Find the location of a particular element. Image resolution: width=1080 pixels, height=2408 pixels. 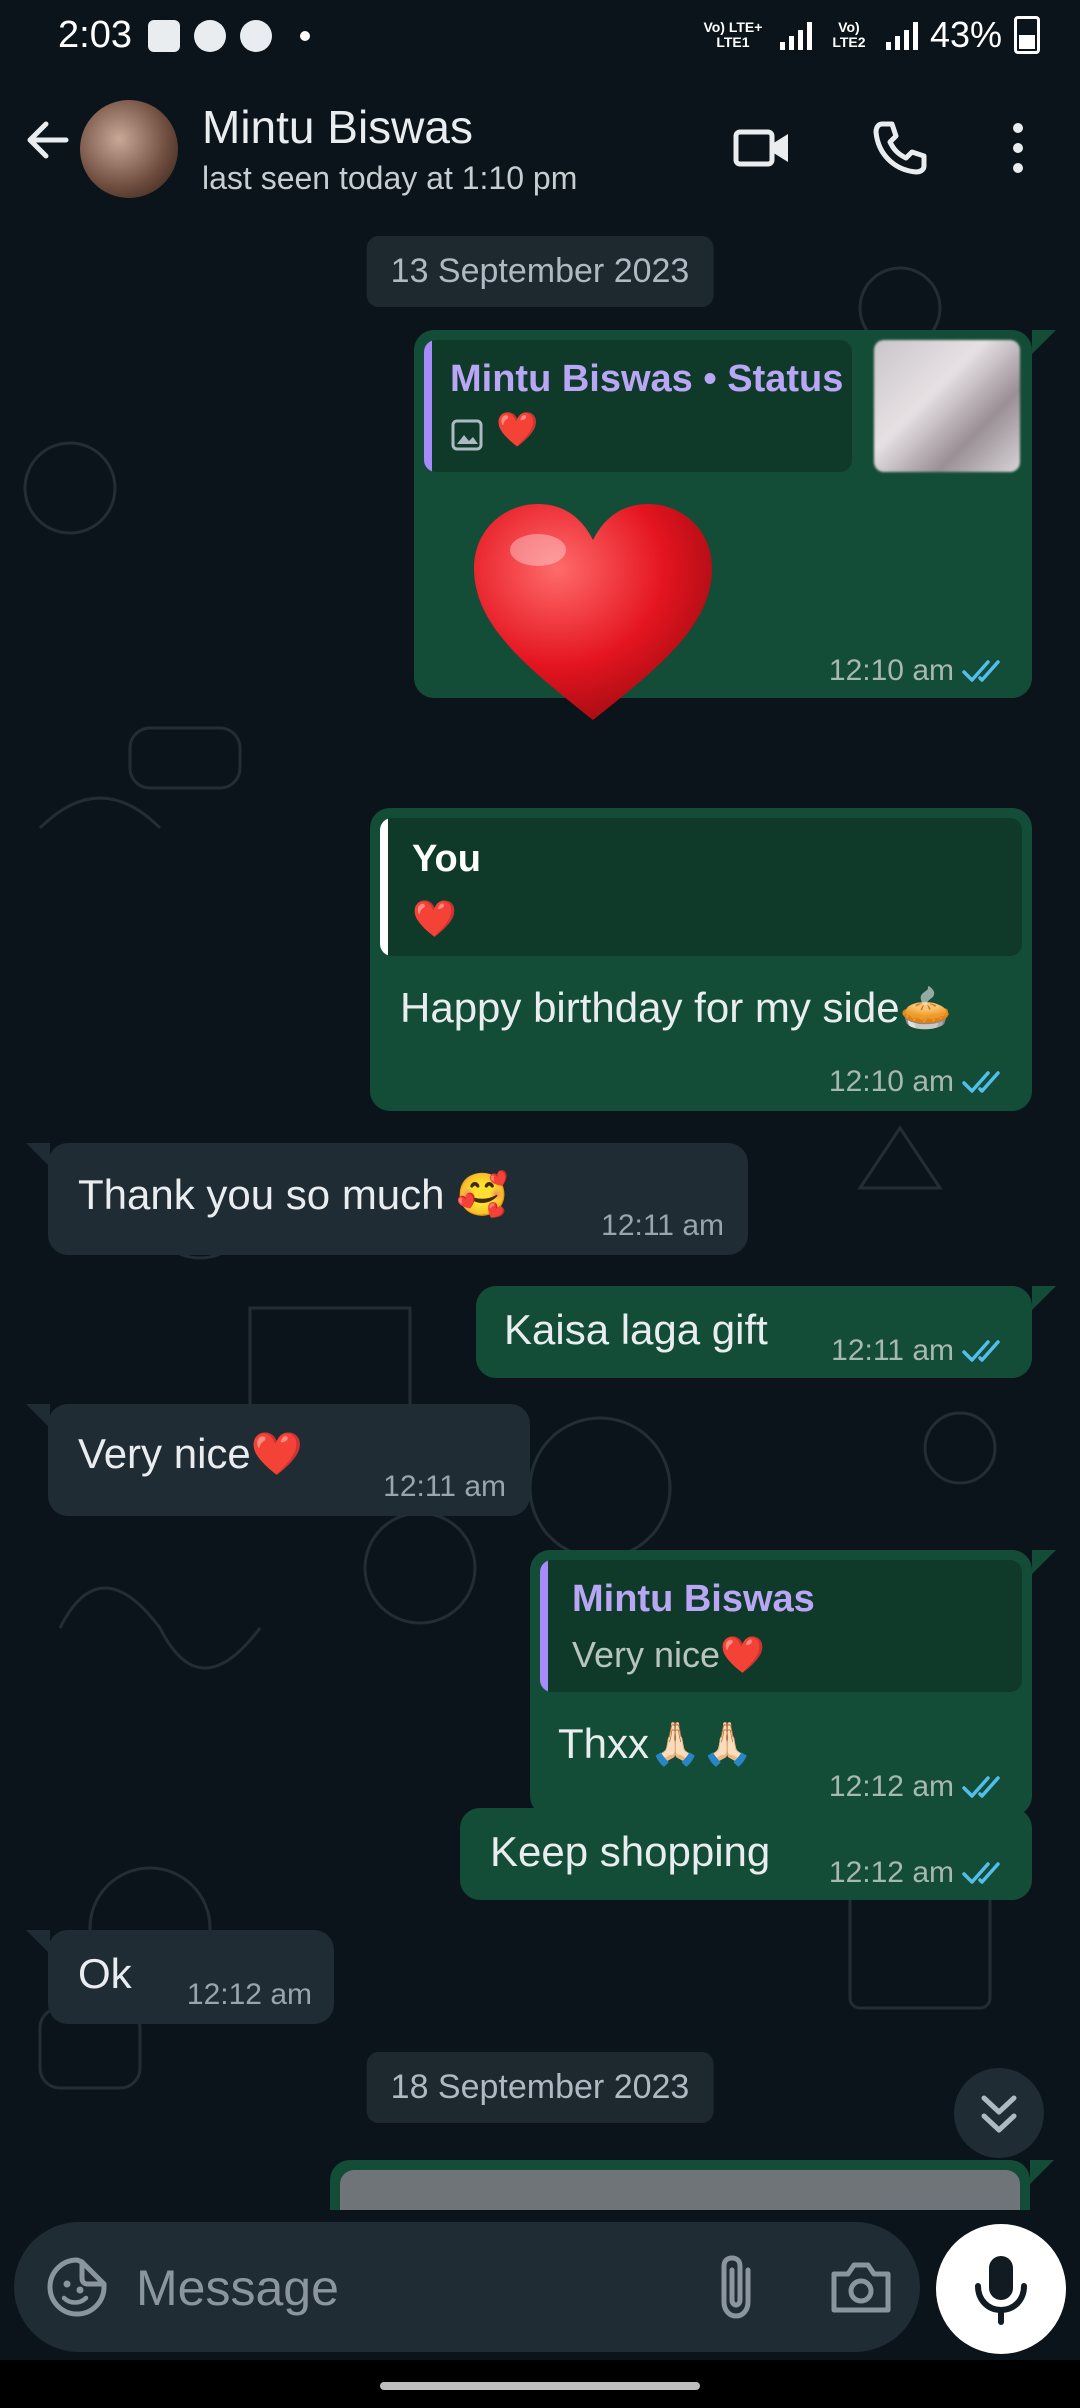

message-text: Thank you so much 🥰 is located at coordinates (293, 1194).